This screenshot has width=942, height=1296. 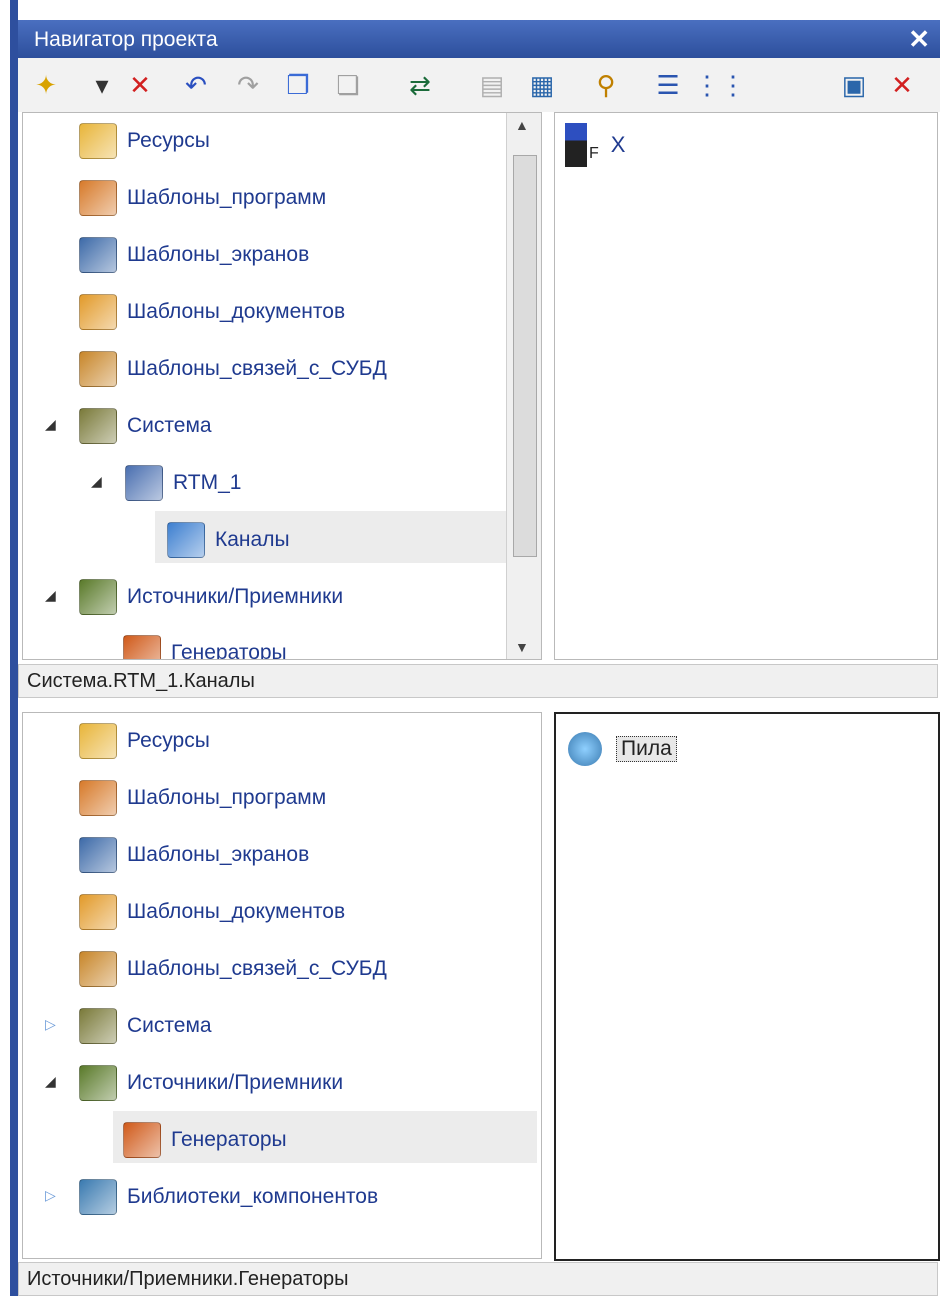 I want to click on path-status-top: Система.RTM_1.Каналы, so click(x=478, y=681).